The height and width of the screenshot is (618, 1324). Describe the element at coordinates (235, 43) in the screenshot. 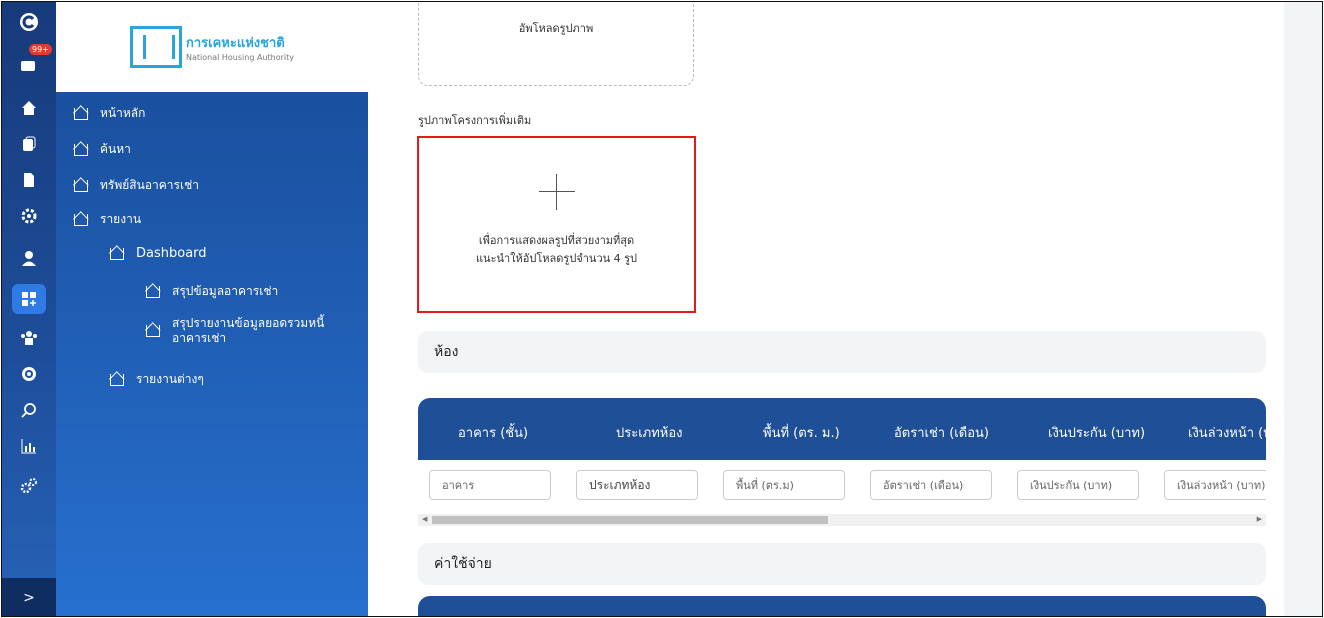

I see `brand-name-thai: การเคหะแห่งชาติ` at that location.